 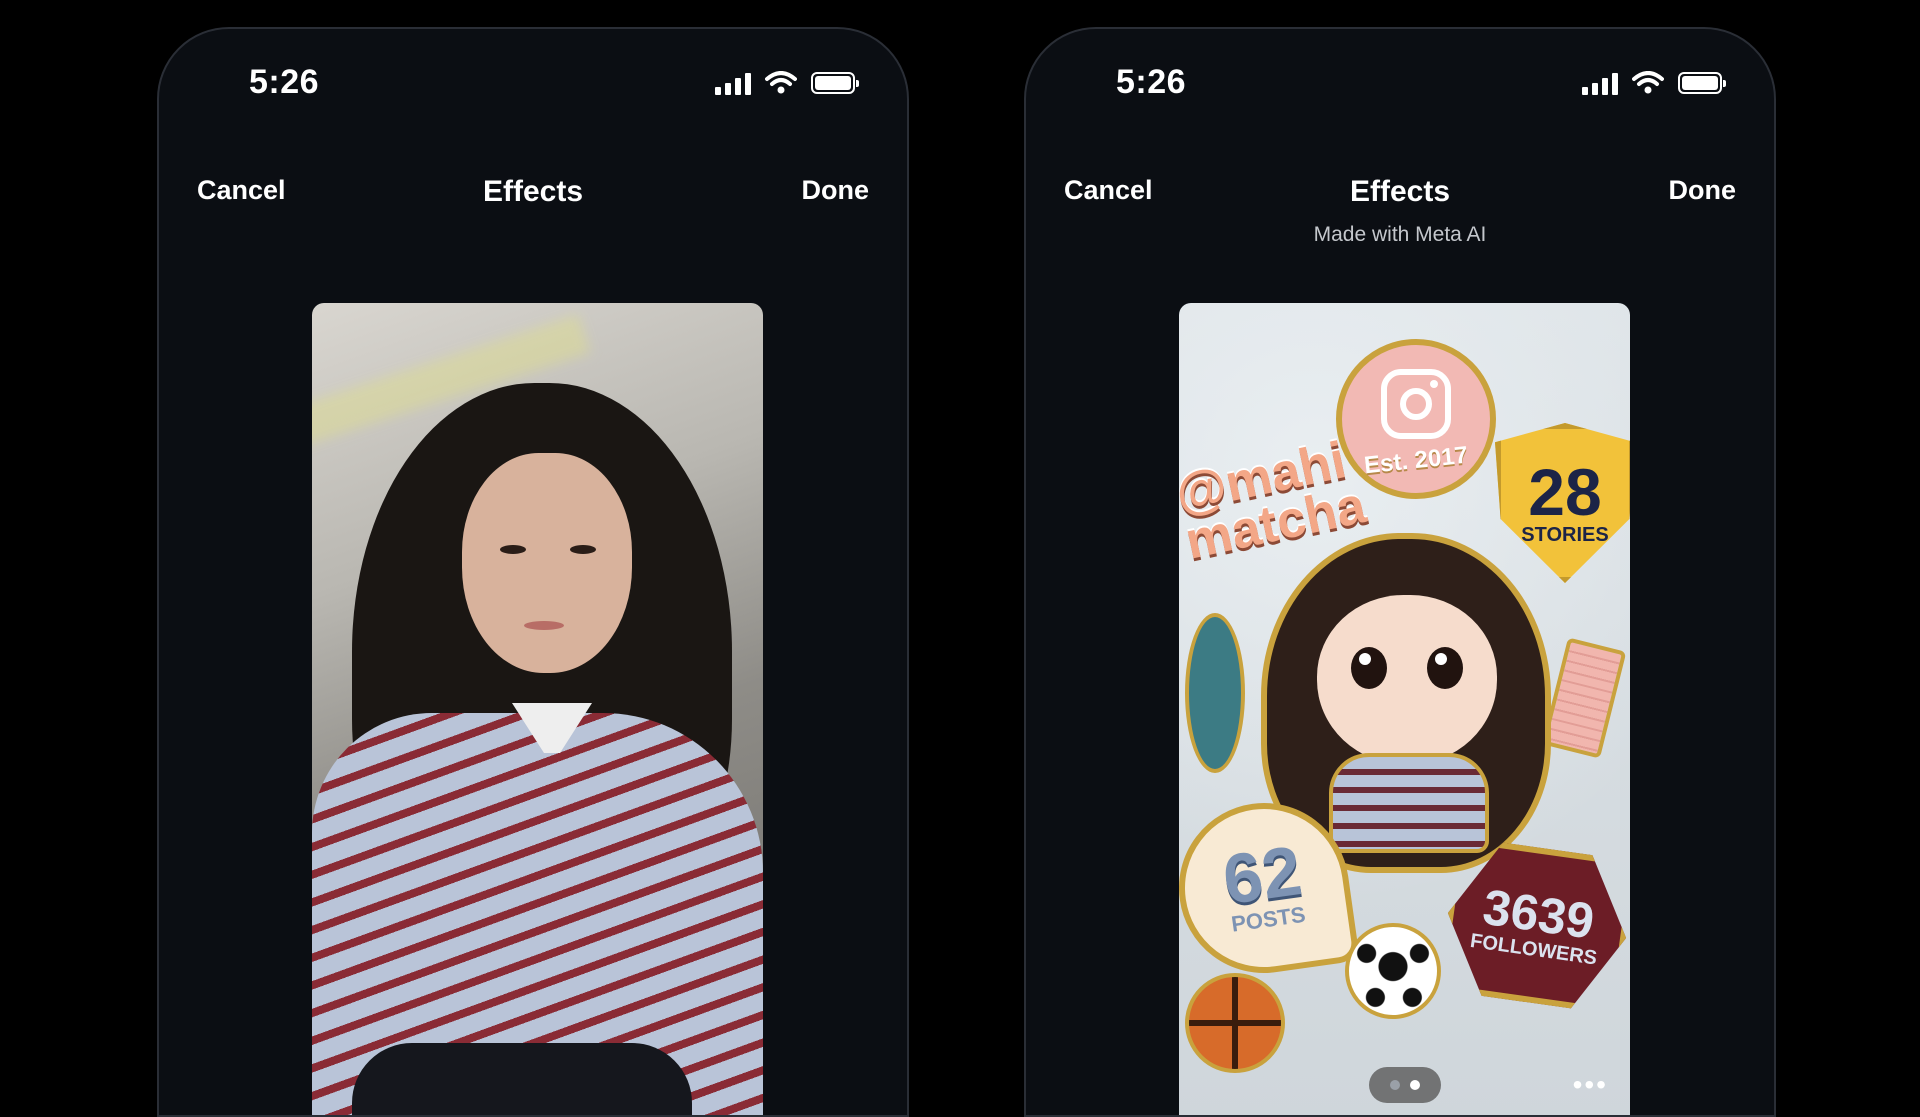 What do you see at coordinates (1584, 698) in the screenshot?
I see `thread-spool-pin-icon` at bounding box center [1584, 698].